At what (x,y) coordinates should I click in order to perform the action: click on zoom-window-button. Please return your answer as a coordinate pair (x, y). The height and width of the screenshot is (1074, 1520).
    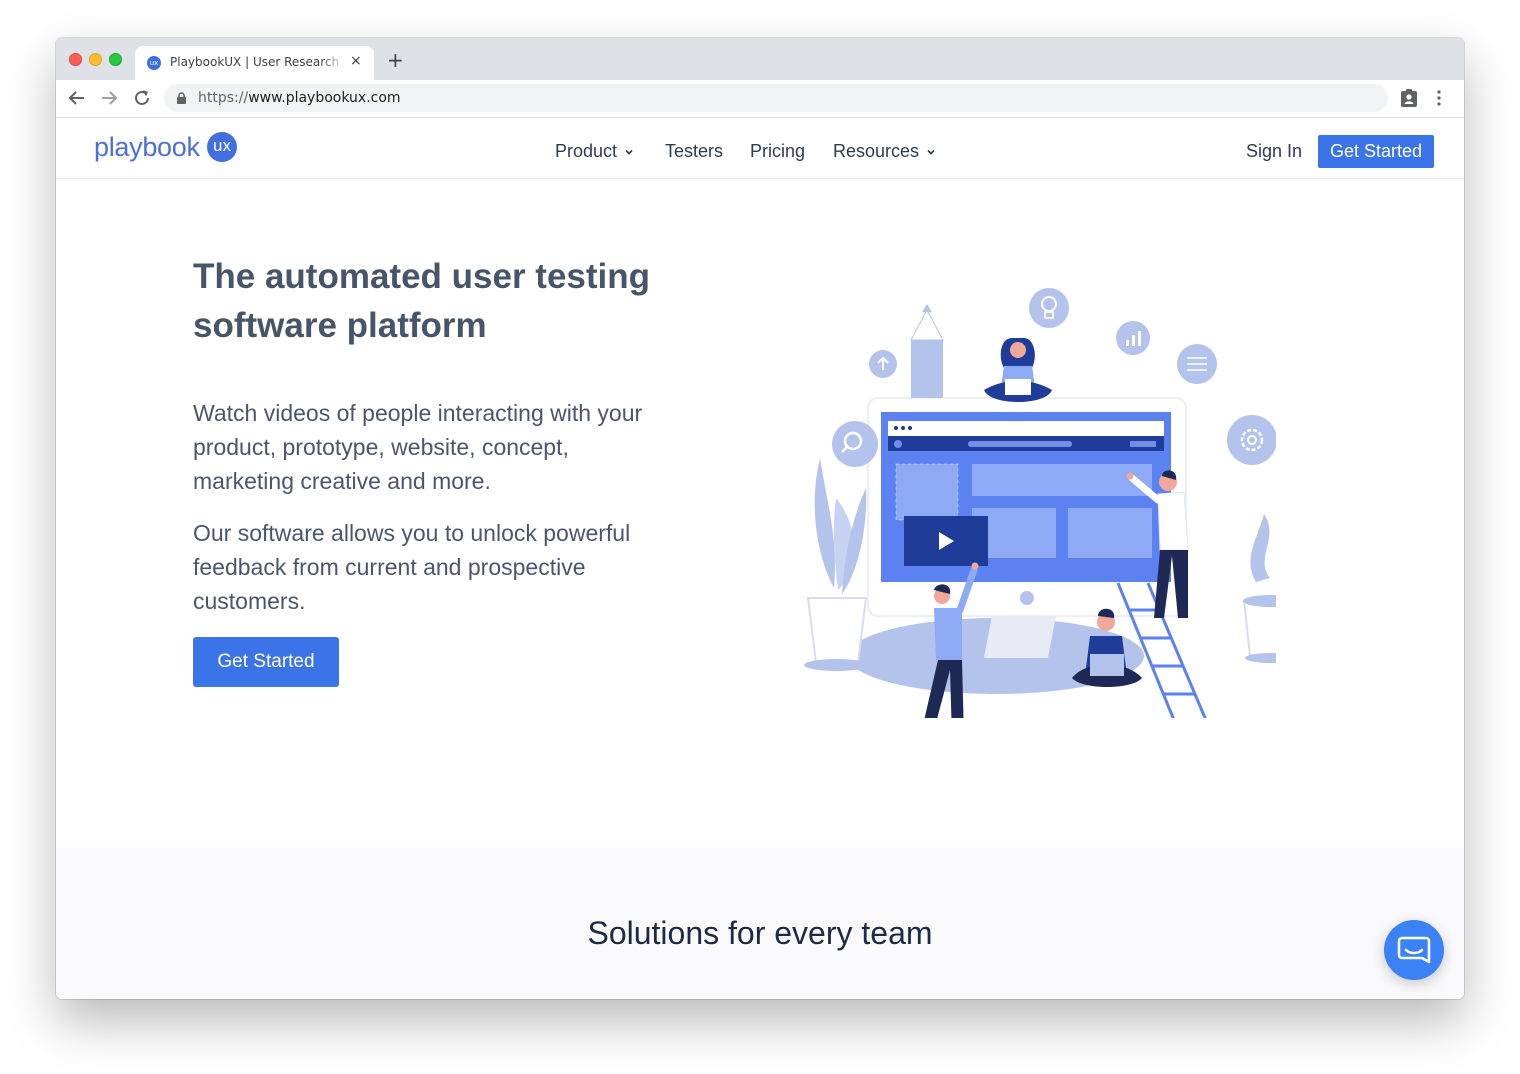
    Looking at the image, I should click on (115, 59).